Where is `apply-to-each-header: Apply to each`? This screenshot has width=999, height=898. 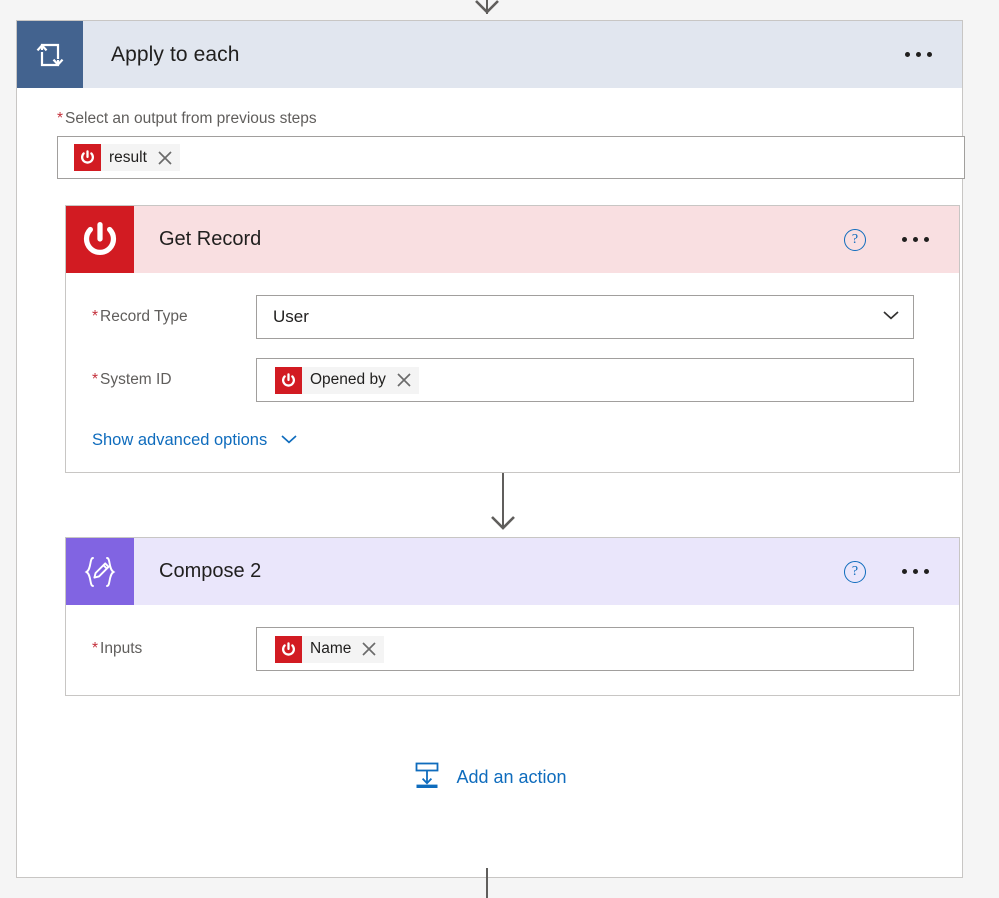
apply-to-each-header: Apply to each is located at coordinates (489, 54).